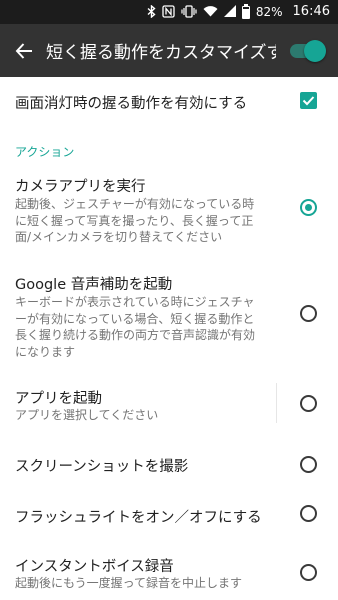  What do you see at coordinates (80, 187) in the screenshot?
I see `option-title: カメラアプリを実行` at bounding box center [80, 187].